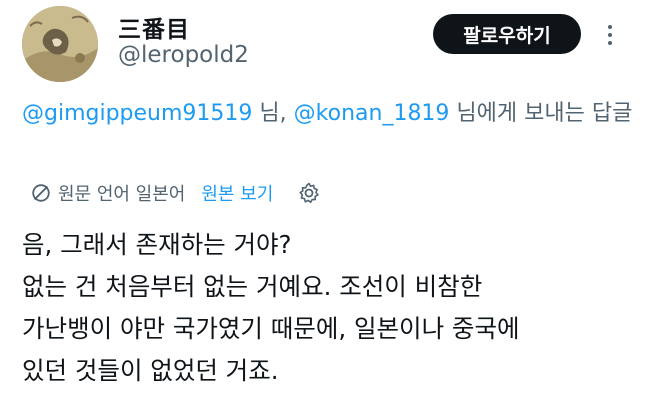 The height and width of the screenshot is (418, 648). I want to click on tweet-line: 음, 그래서 존재하는 거야?, so click(157, 244).